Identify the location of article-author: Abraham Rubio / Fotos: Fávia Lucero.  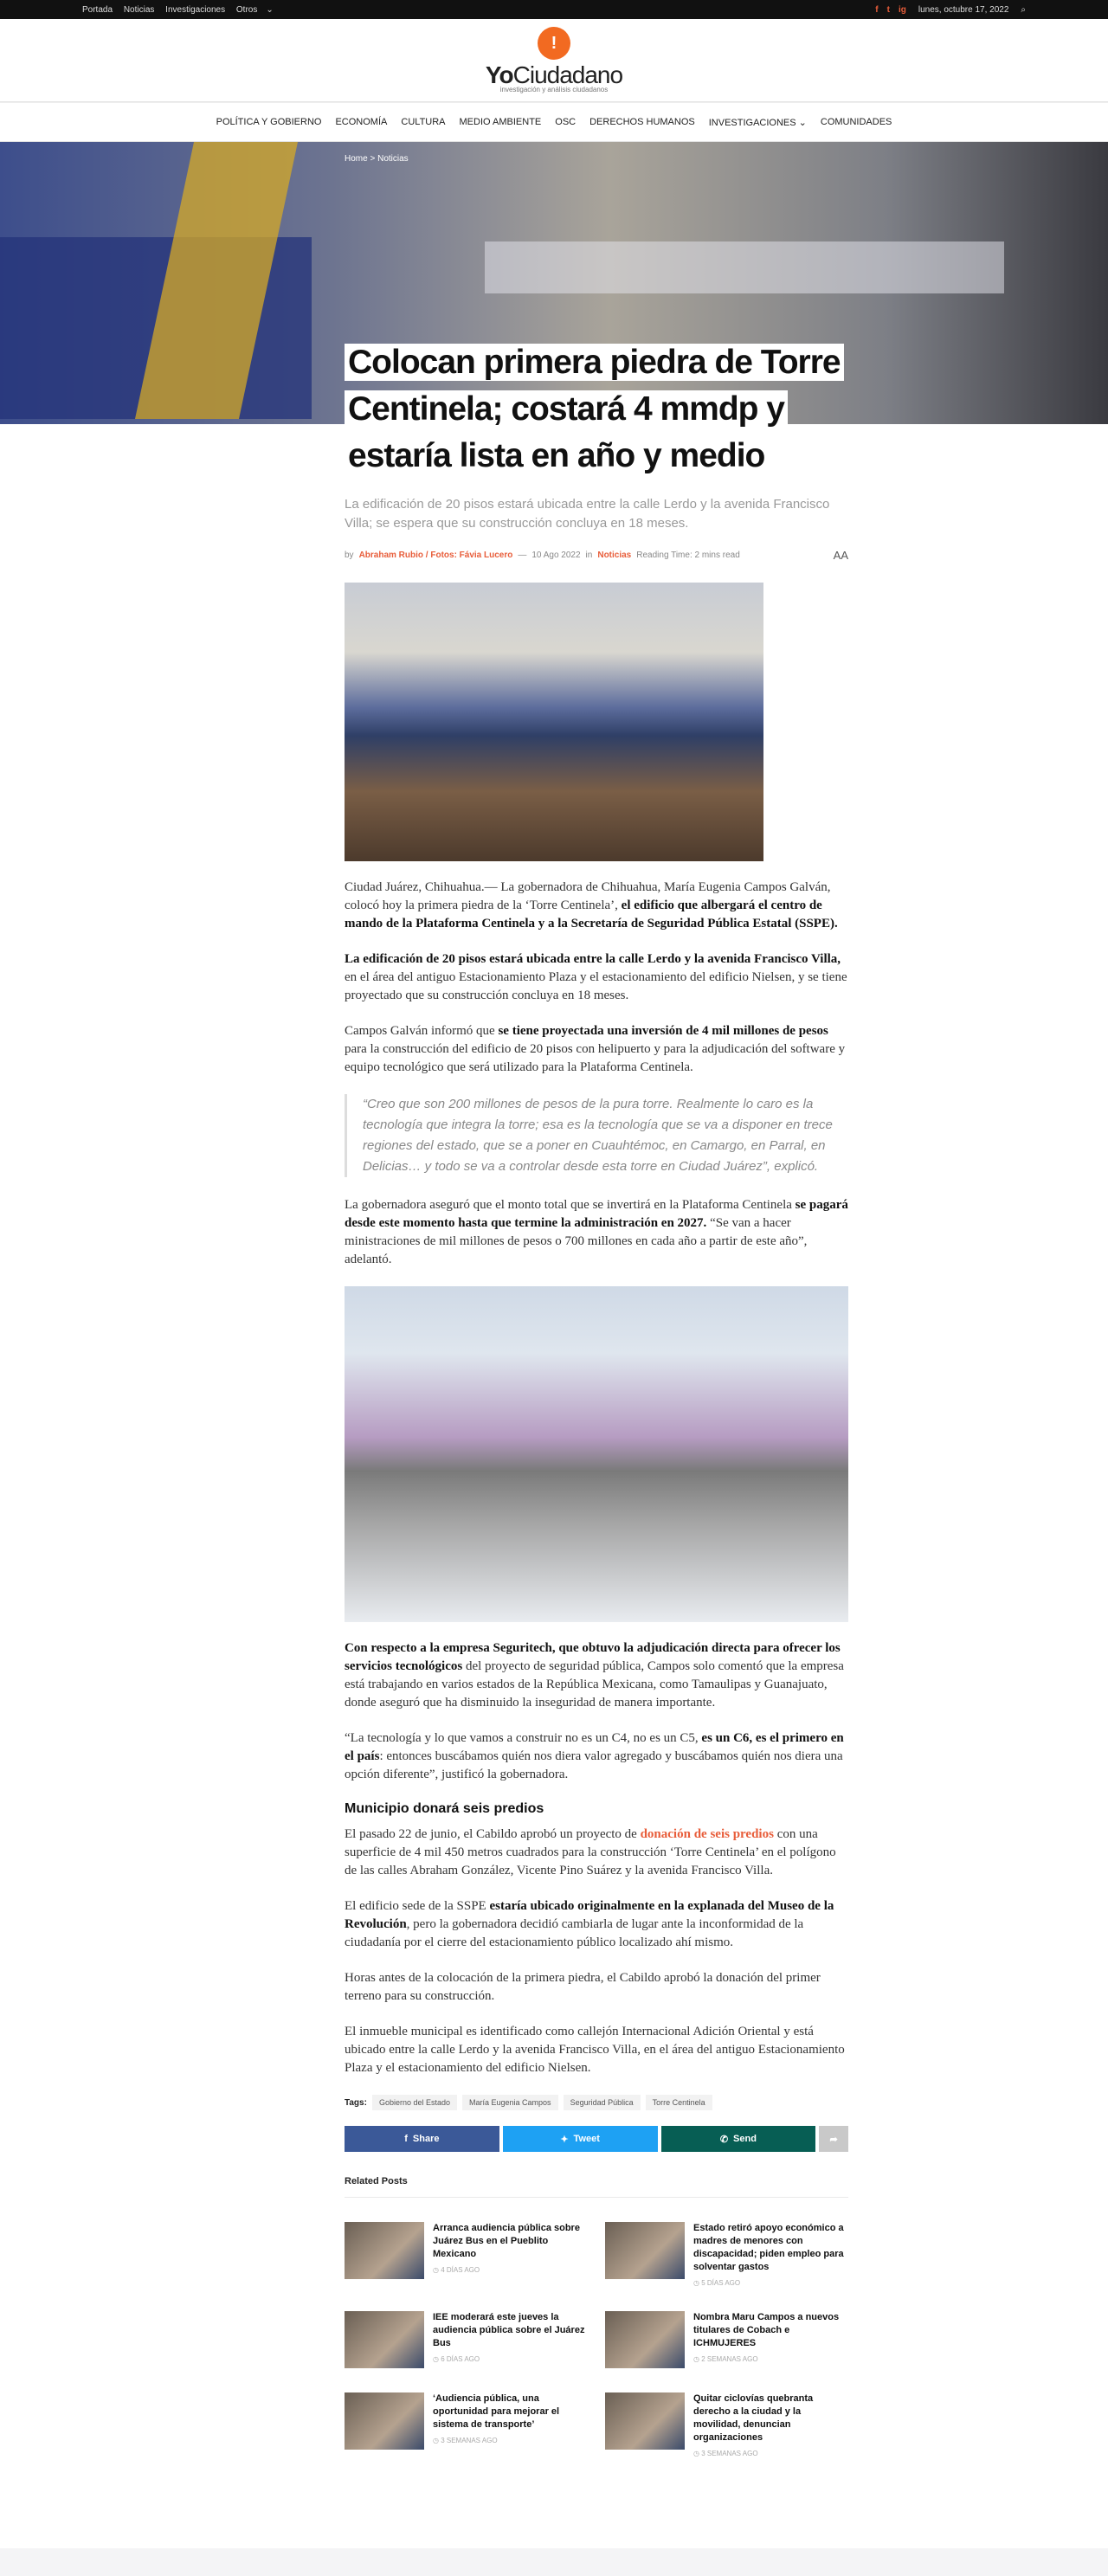
(436, 555).